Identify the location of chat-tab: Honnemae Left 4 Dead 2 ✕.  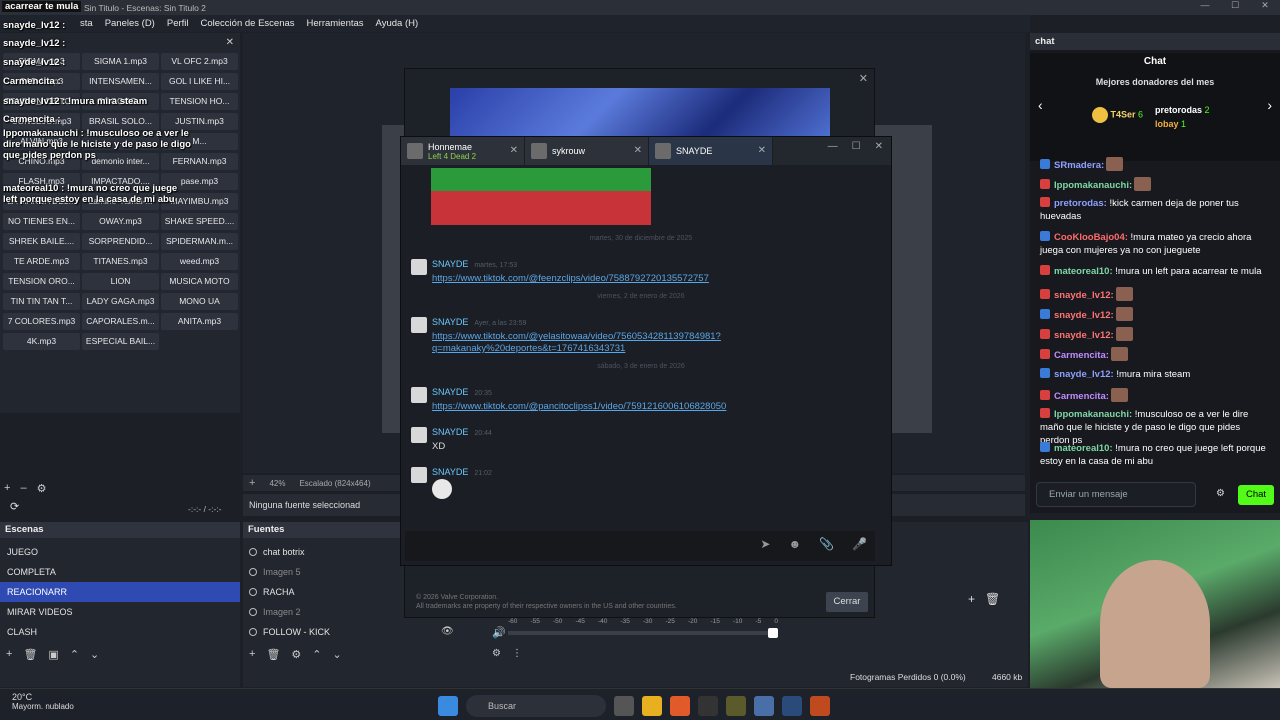
(463, 151).